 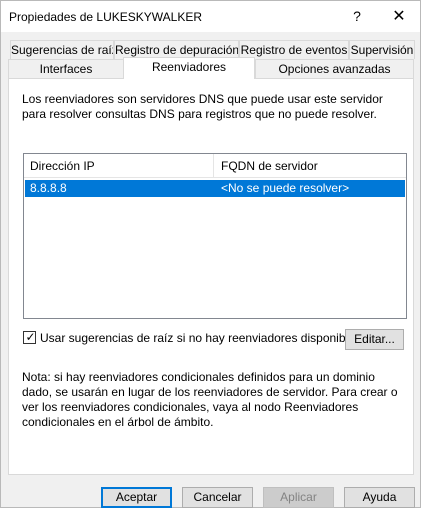 I want to click on tab-forwarders: Reenviadores, so click(x=189, y=68).